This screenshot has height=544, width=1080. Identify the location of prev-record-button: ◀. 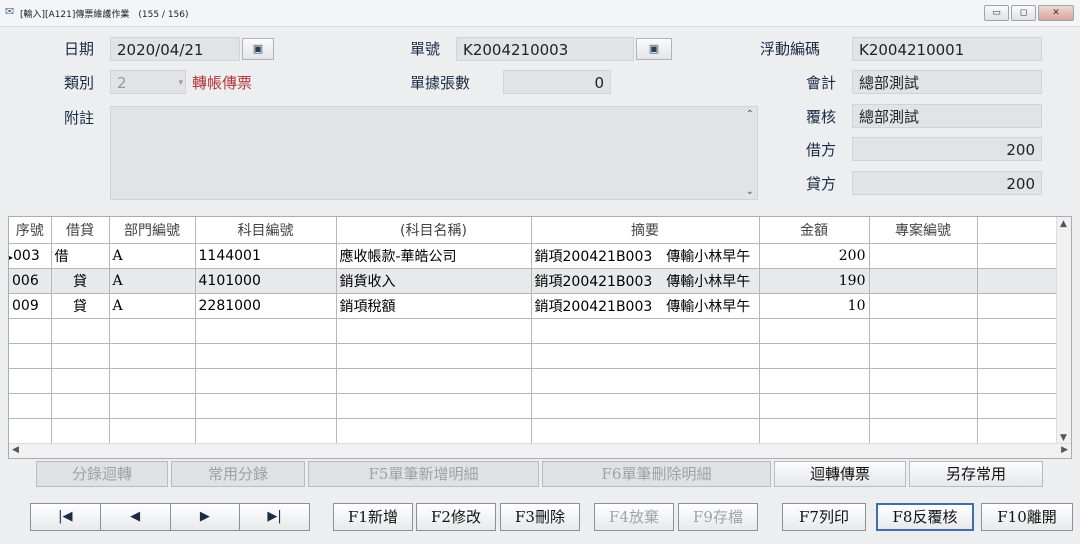
(135, 517).